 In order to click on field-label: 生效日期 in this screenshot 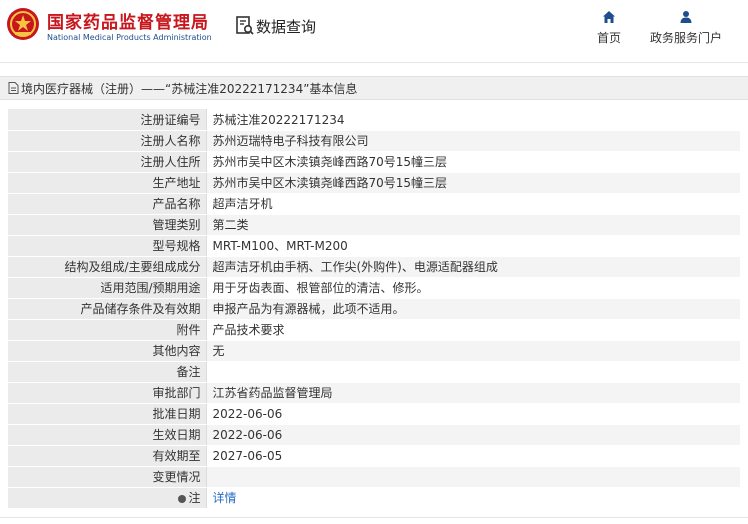, I will do `click(107, 435)`.